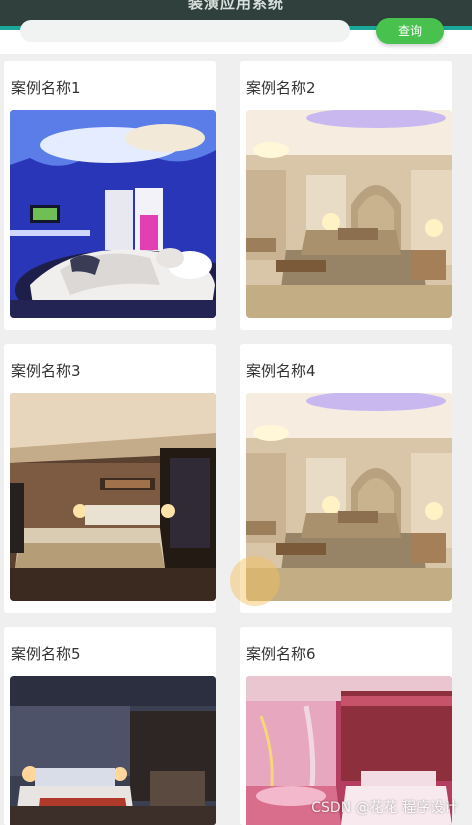  What do you see at coordinates (235, 6) in the screenshot?
I see `app-title: 装潢应用系统` at bounding box center [235, 6].